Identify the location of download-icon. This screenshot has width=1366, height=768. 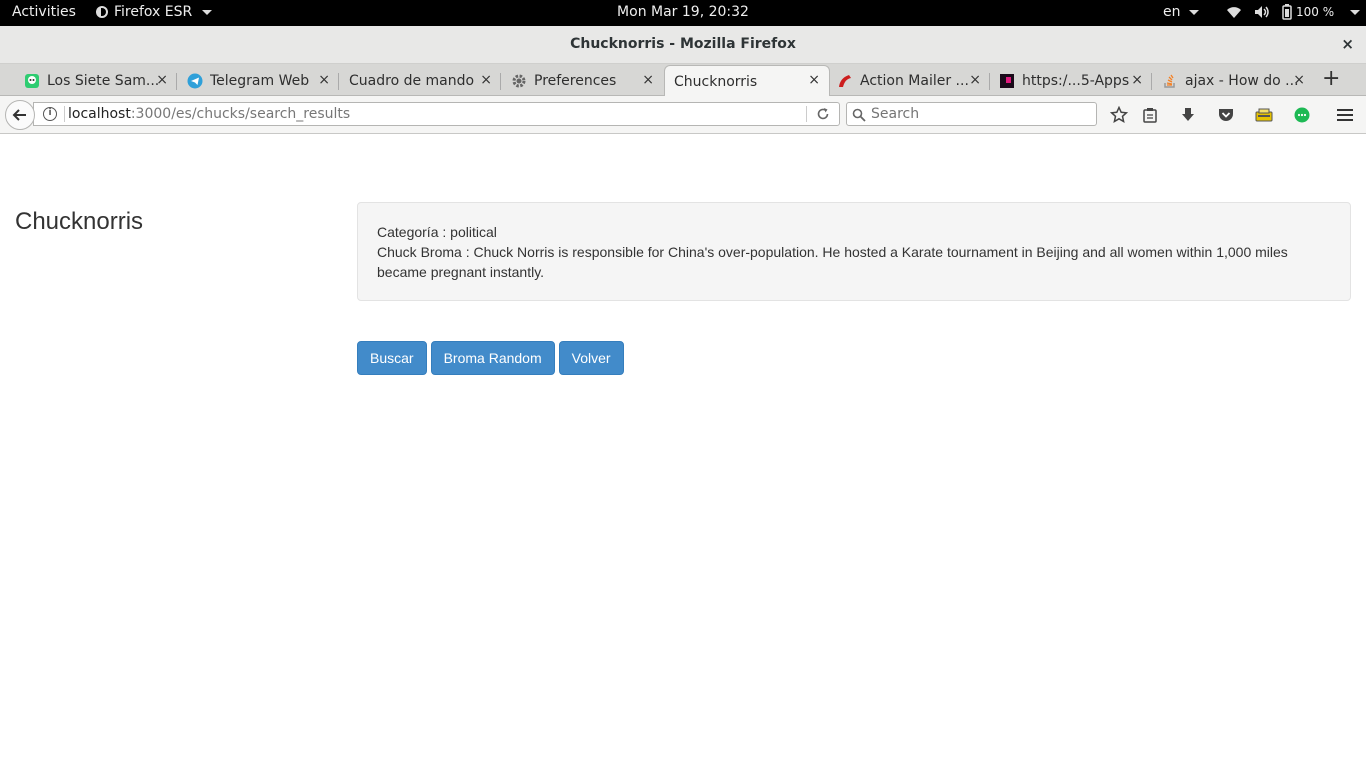
(1188, 114).